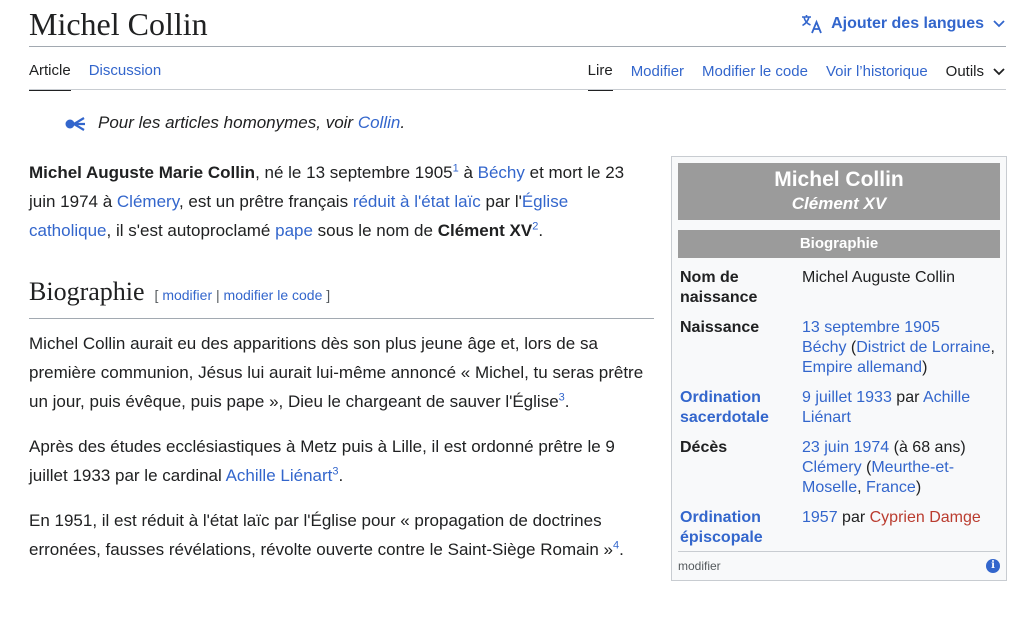  I want to click on link-bechy: Béchy, so click(501, 172).